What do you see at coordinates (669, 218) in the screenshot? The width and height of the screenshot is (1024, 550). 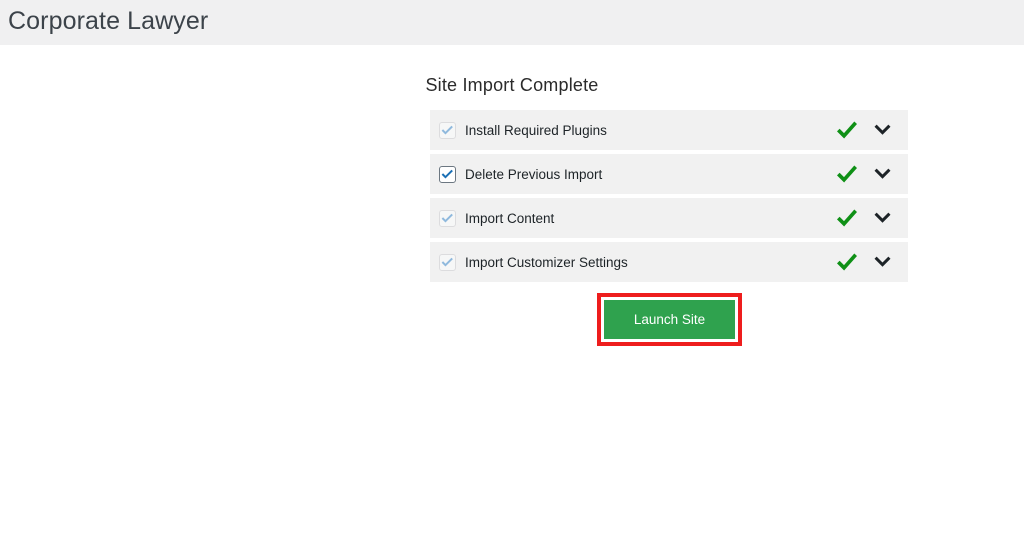 I see `list-item: Import Content` at bounding box center [669, 218].